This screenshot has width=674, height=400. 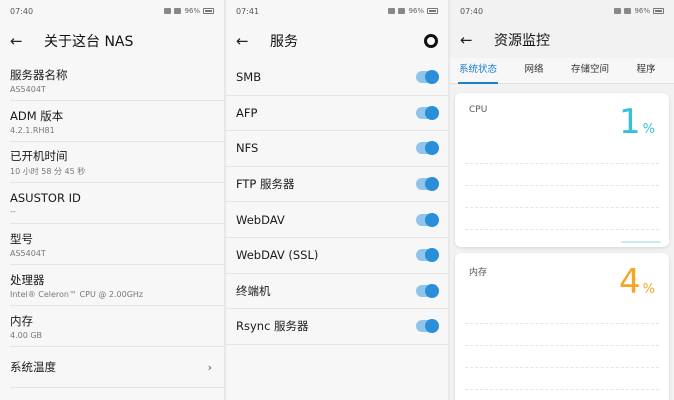 I want to click on info-item-adm-version: ADM 版本 4.2.1.RH81, so click(x=117, y=121).